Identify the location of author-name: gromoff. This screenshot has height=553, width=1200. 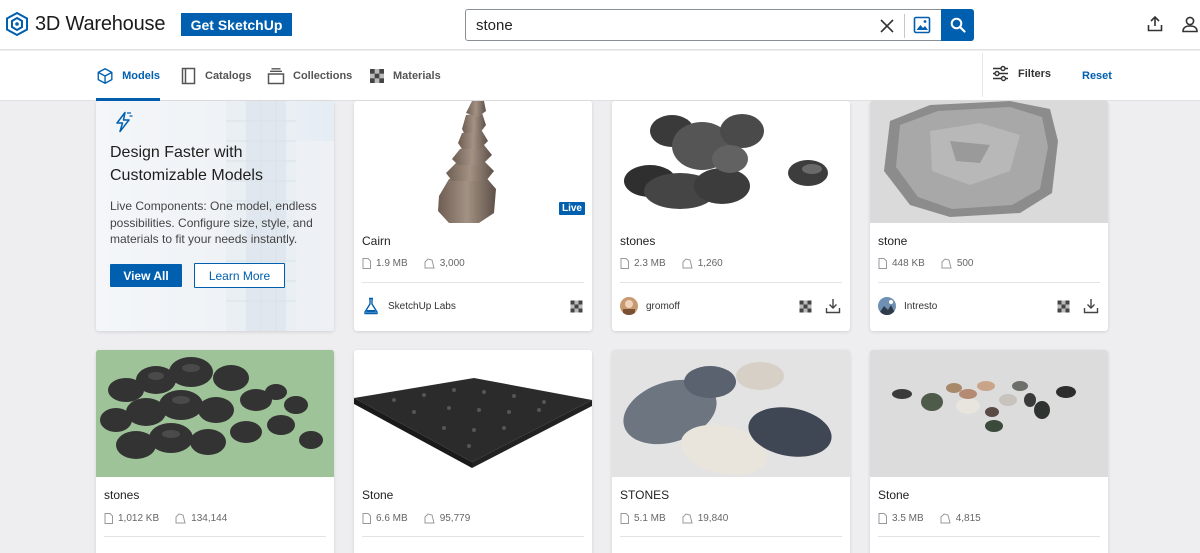
(663, 306).